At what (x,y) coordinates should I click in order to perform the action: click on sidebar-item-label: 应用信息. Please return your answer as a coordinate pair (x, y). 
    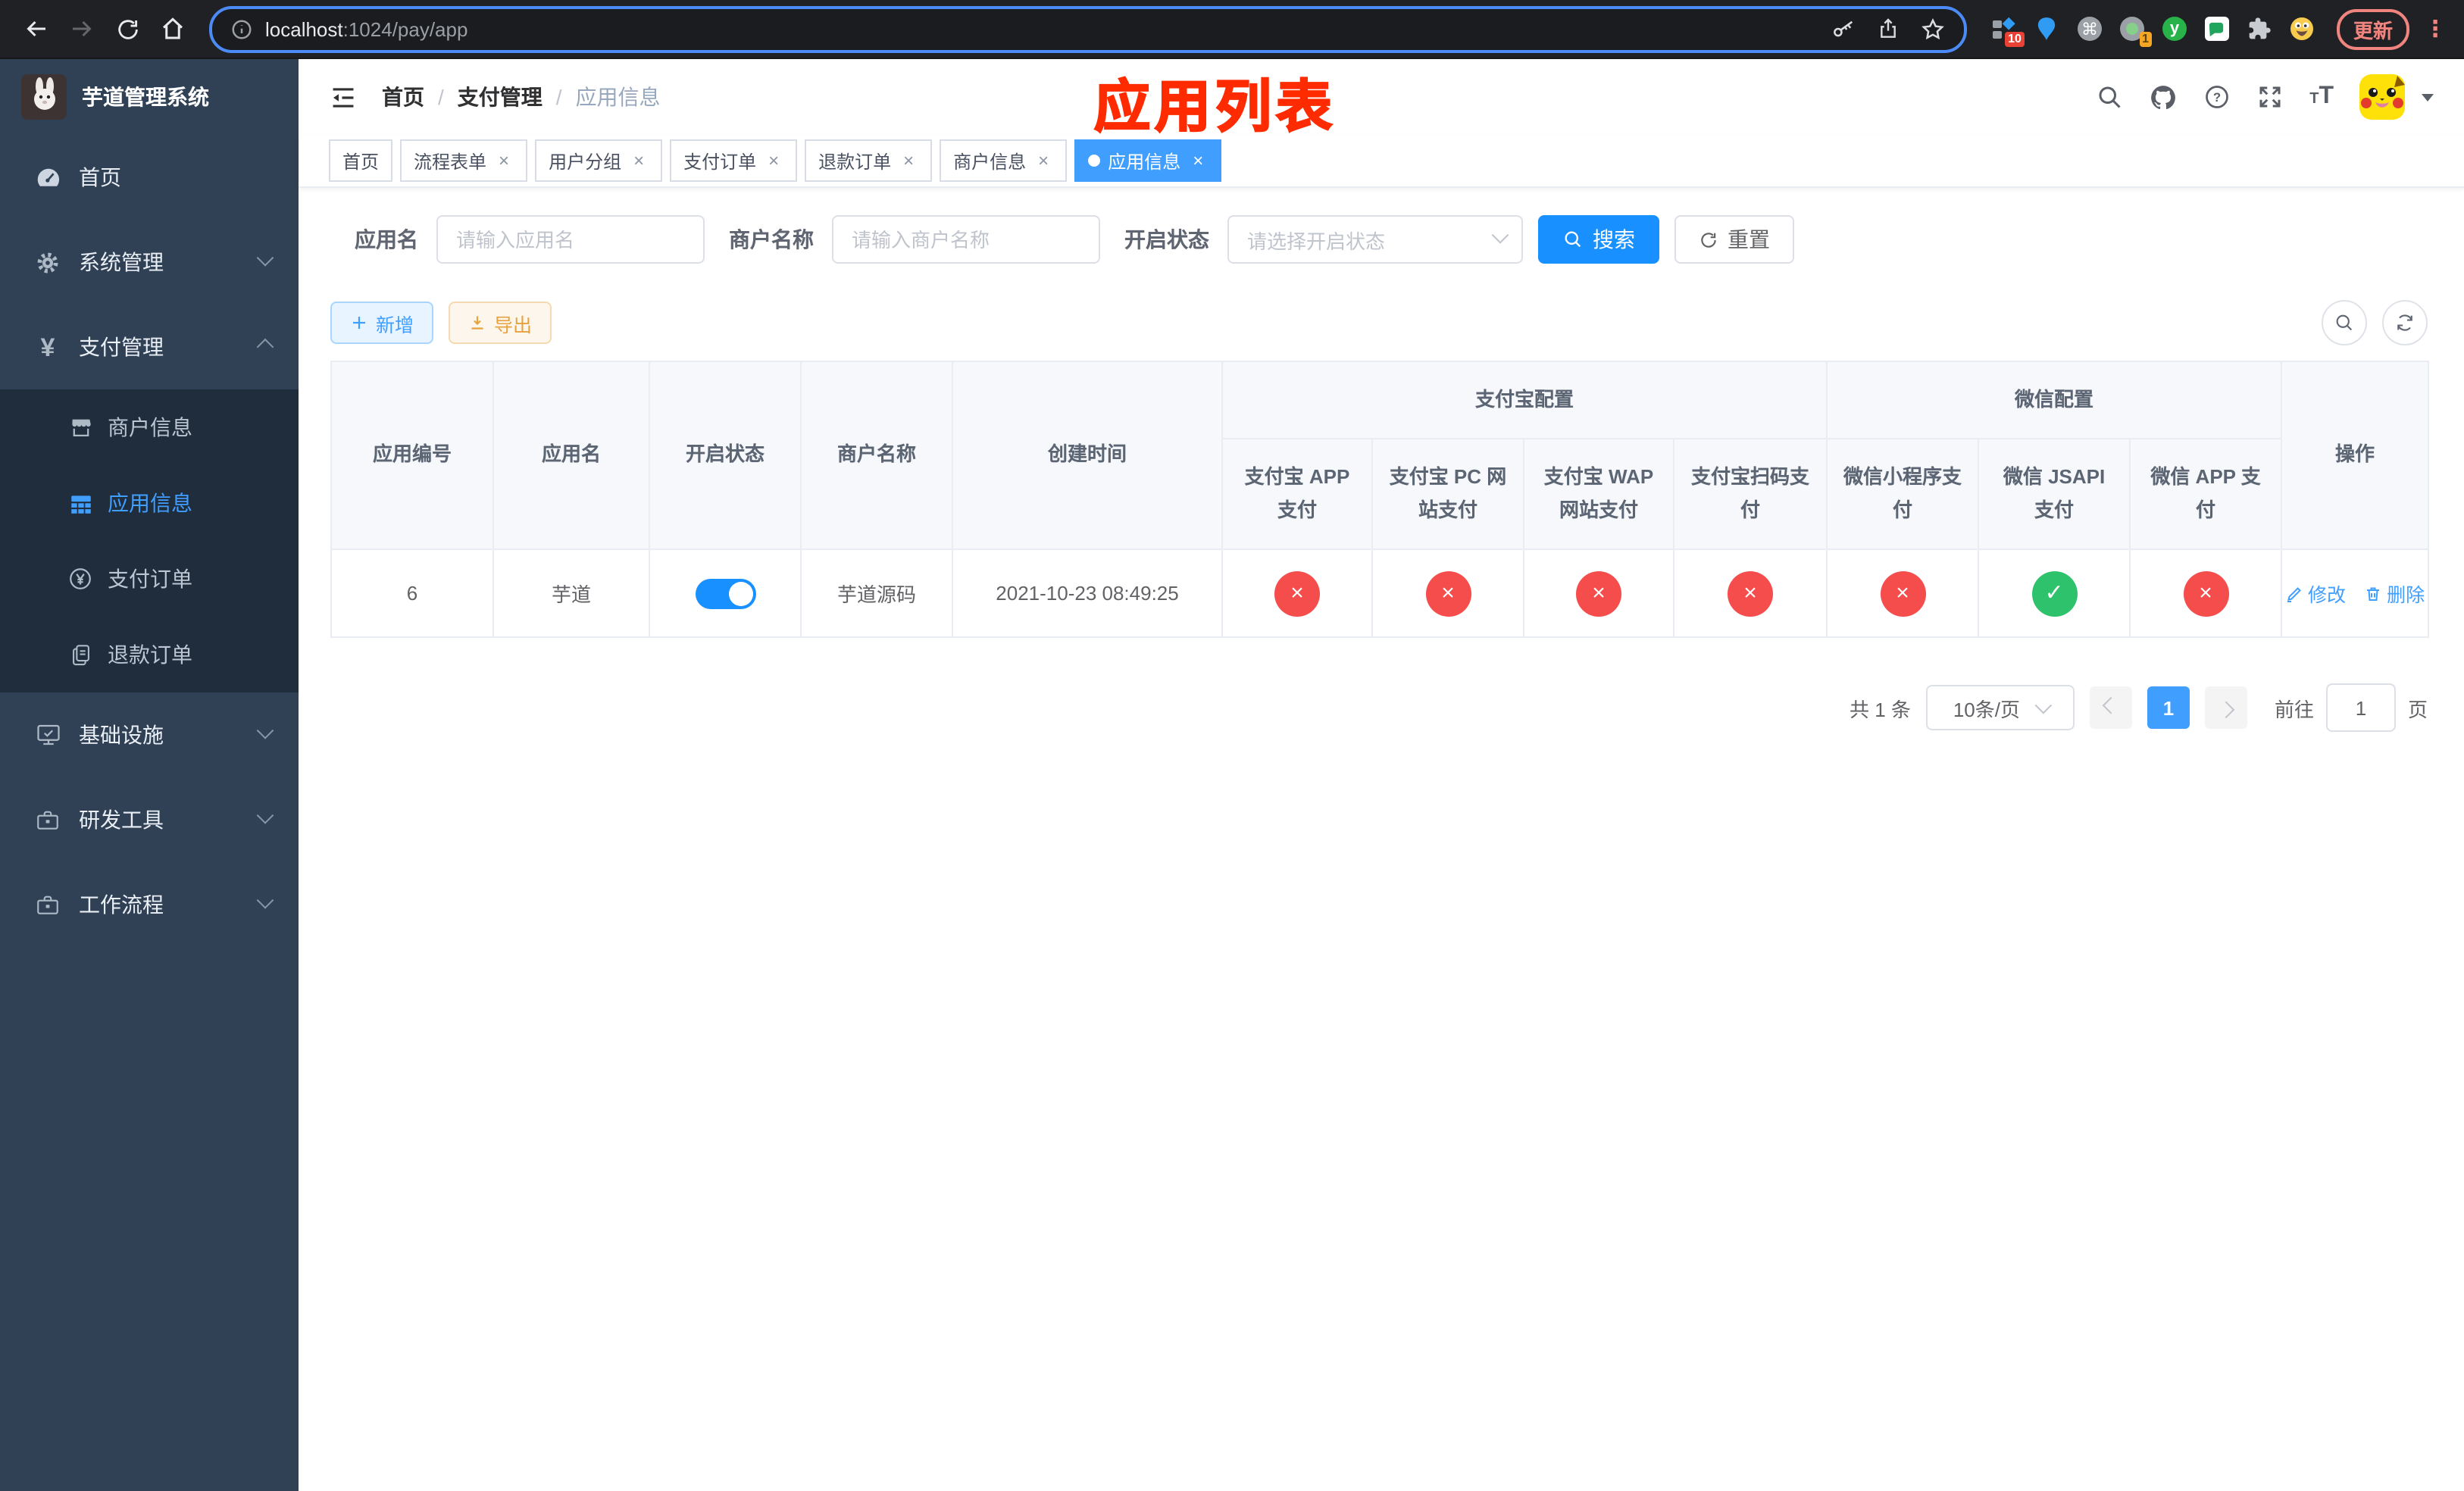
    Looking at the image, I should click on (150, 503).